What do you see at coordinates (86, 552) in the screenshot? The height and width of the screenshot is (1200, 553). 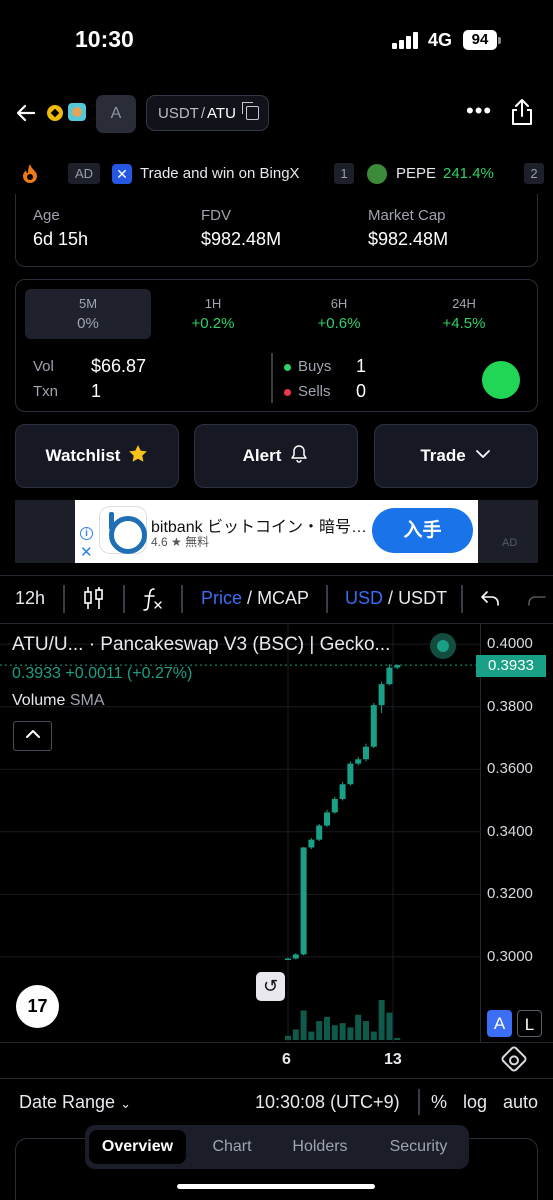 I see `ad-close-icon: ✕` at bounding box center [86, 552].